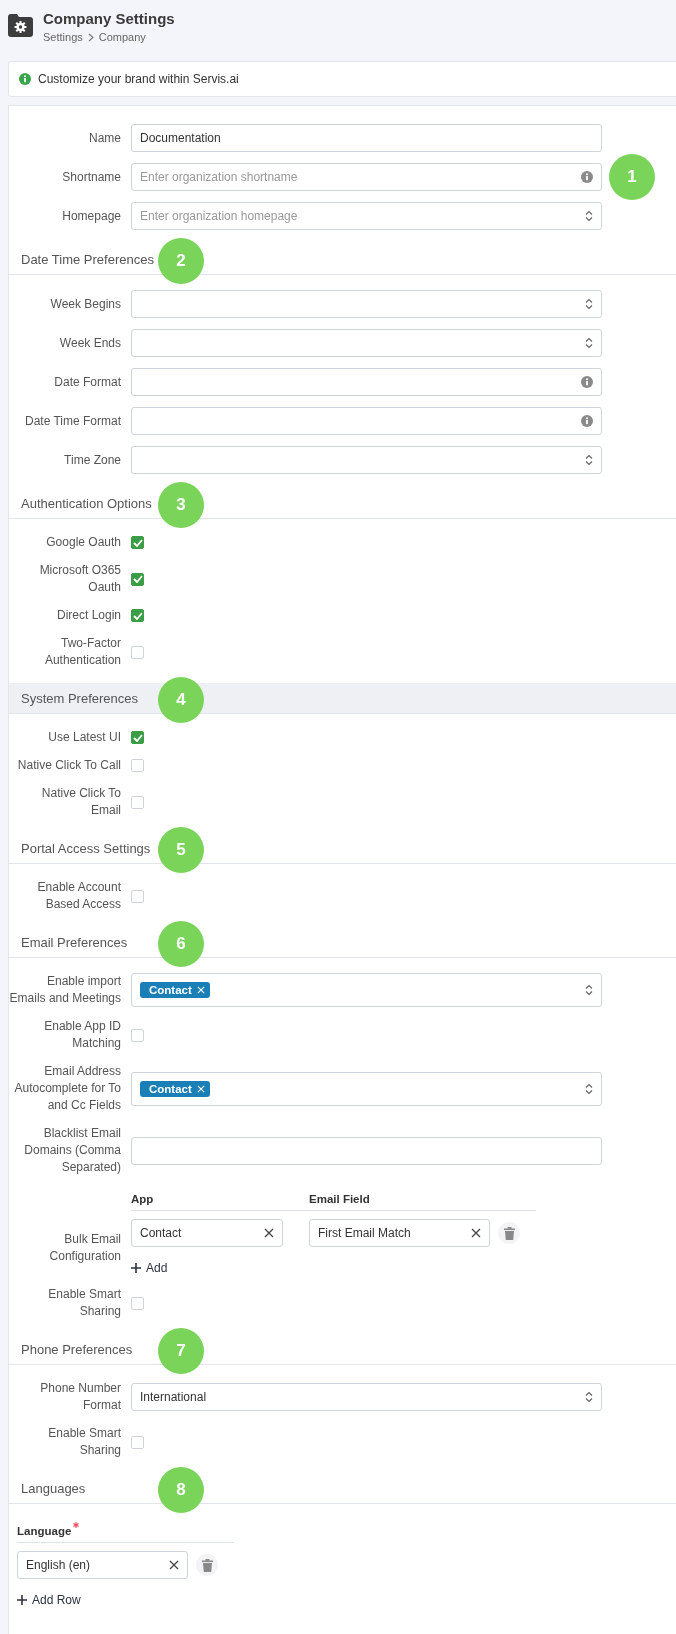  I want to click on field-label: Homepage, so click(91, 216).